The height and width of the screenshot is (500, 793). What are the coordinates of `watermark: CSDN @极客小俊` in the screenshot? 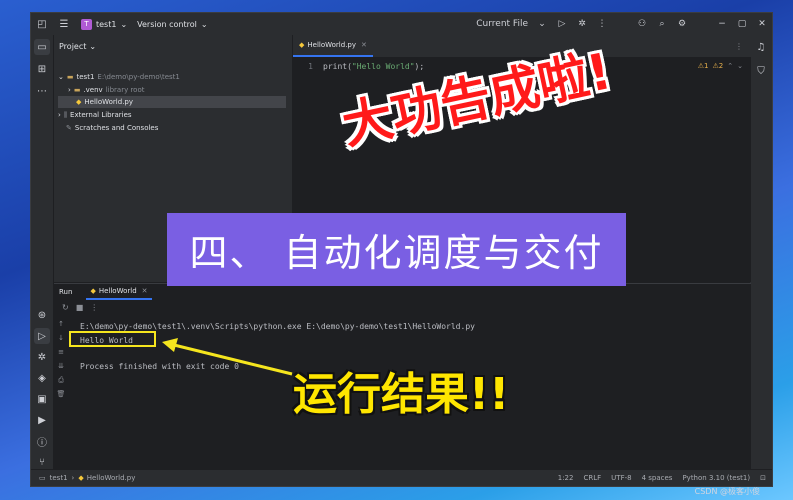 It's located at (727, 491).